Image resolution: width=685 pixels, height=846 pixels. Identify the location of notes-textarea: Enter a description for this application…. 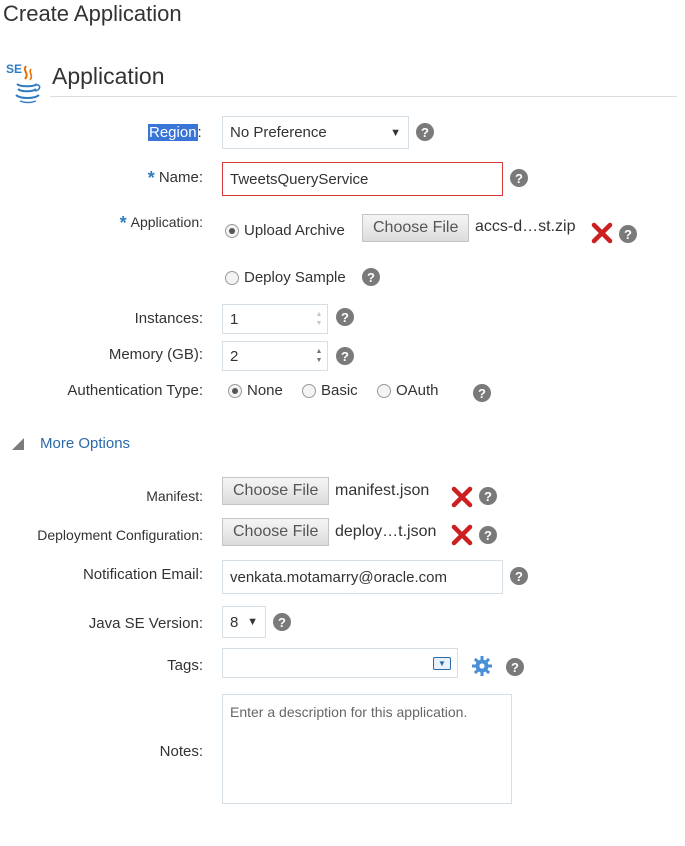
(367, 749).